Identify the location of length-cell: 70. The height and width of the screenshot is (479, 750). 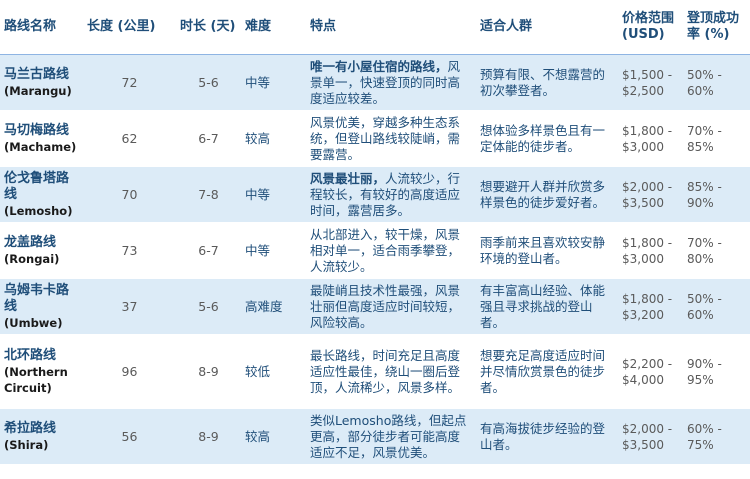
(129, 194).